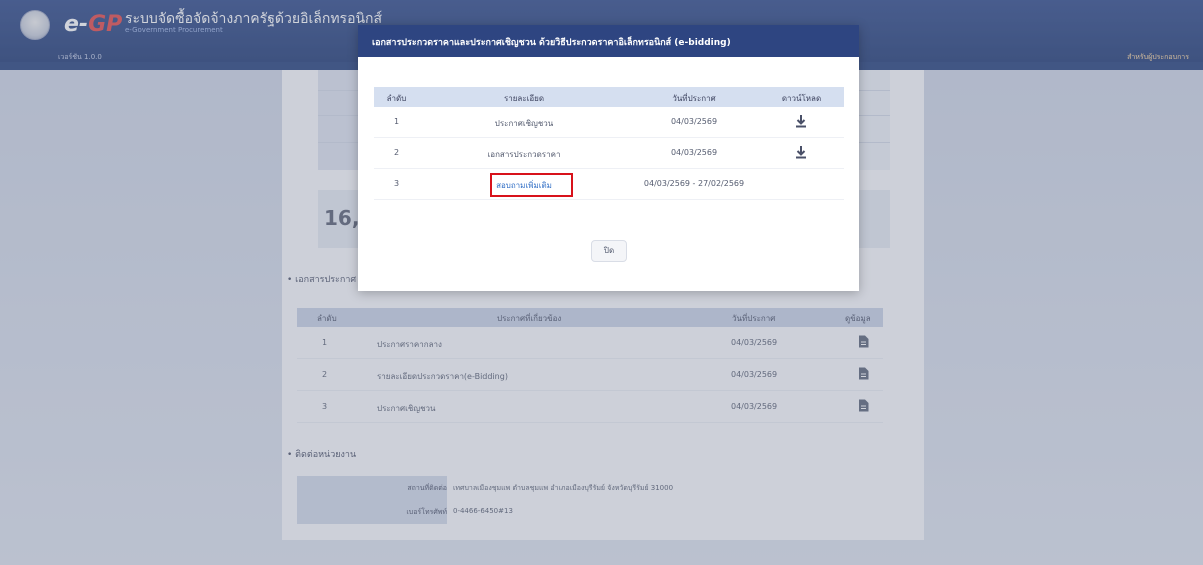  Describe the element at coordinates (396, 183) in the screenshot. I see `row-no: 3` at that location.